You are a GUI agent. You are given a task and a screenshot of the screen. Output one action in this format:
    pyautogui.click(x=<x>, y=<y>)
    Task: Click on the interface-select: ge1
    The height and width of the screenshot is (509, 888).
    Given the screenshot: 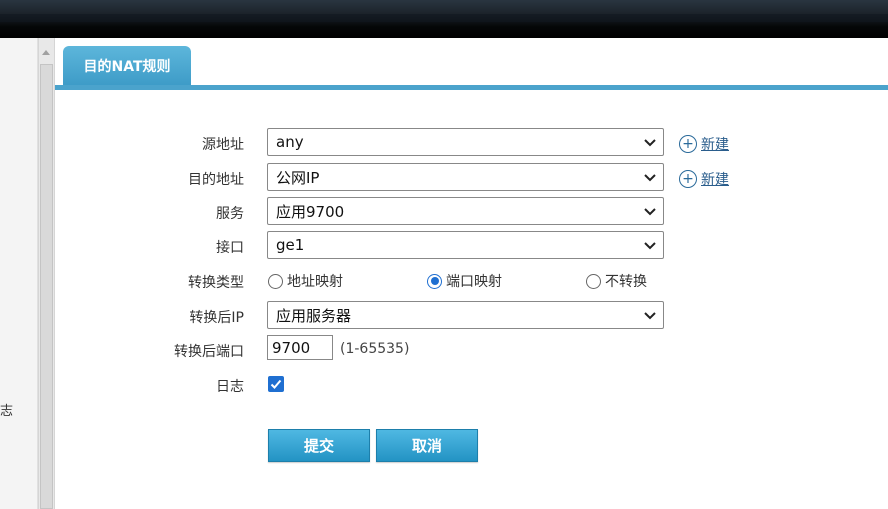 What is the action you would take?
    pyautogui.click(x=465, y=245)
    